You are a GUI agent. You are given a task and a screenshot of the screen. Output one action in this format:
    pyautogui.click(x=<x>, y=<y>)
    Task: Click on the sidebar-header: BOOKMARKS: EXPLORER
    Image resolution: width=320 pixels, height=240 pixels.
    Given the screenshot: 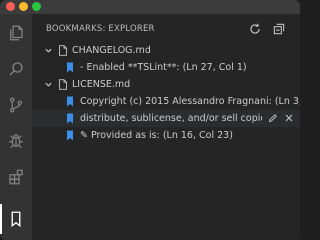 What is the action you would take?
    pyautogui.click(x=166, y=28)
    